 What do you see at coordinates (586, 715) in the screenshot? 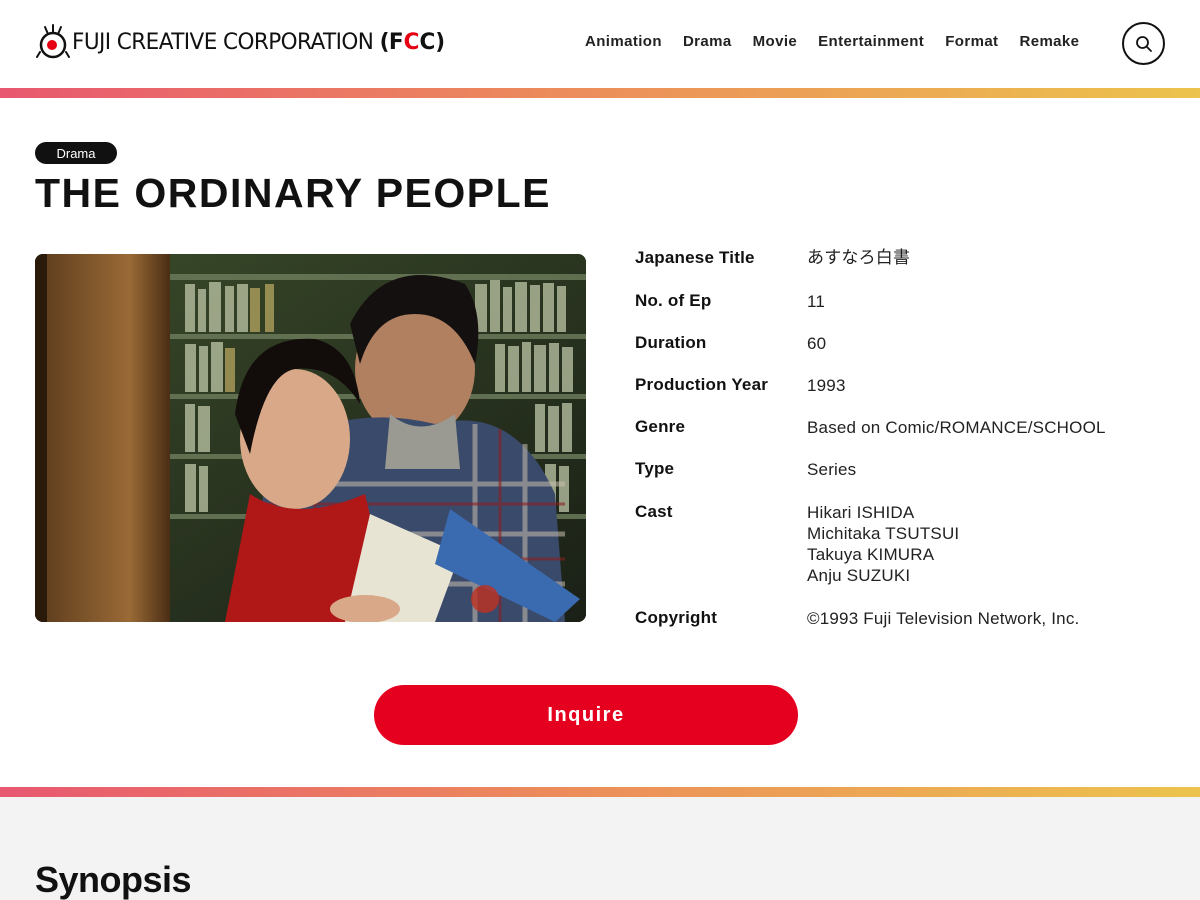
I see `inquire-button: Inquire` at bounding box center [586, 715].